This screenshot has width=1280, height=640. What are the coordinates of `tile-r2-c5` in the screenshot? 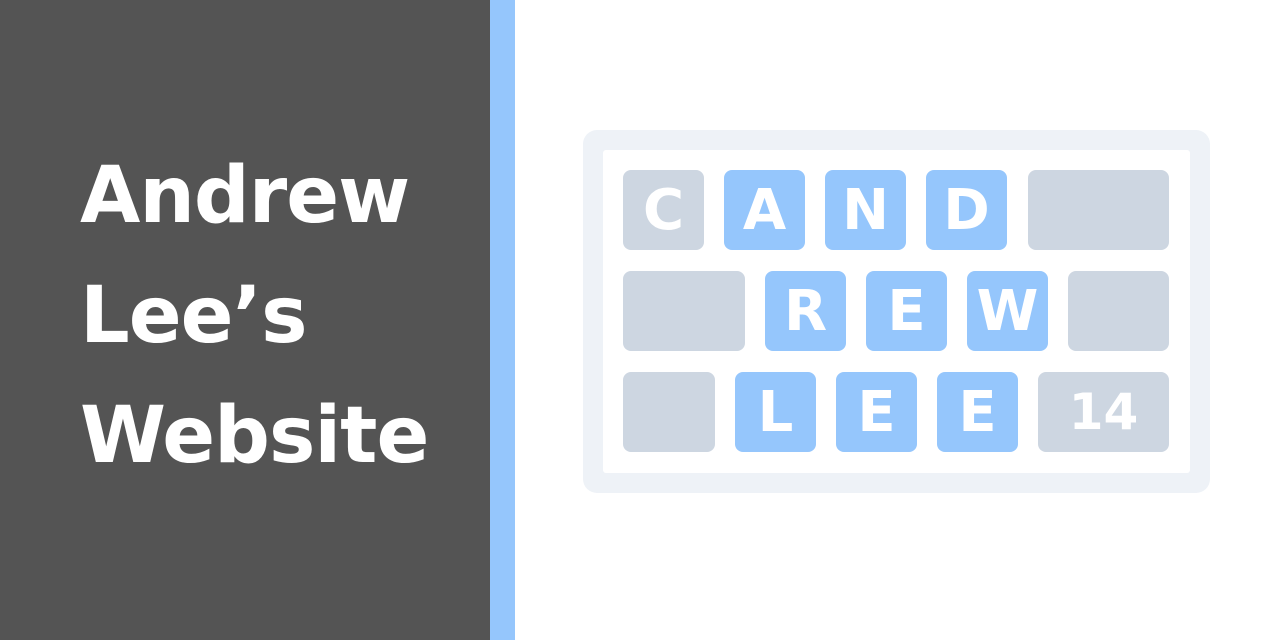 It's located at (1118, 311).